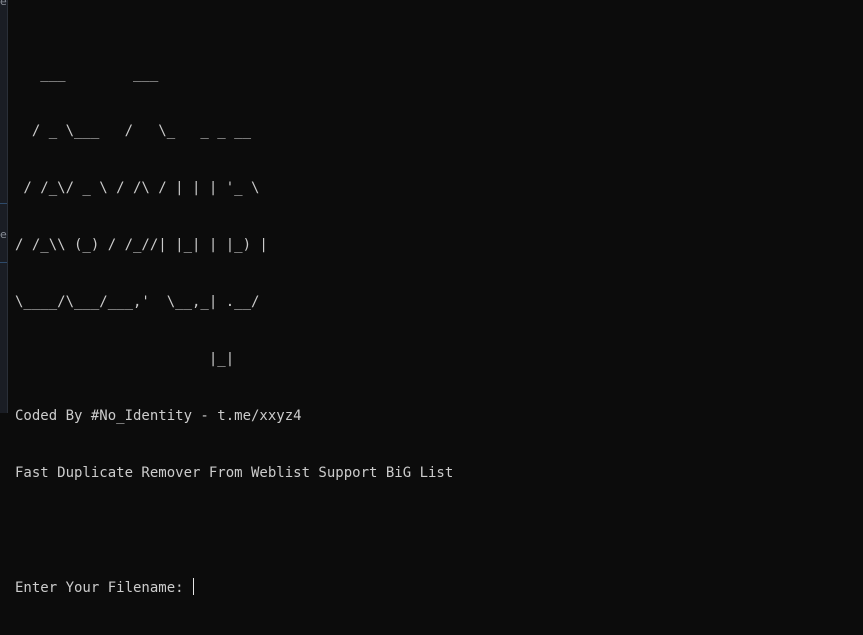  What do you see at coordinates (133, 131) in the screenshot?
I see `ascii-banner-line: / _ \___ / \_ _ _ __` at bounding box center [133, 131].